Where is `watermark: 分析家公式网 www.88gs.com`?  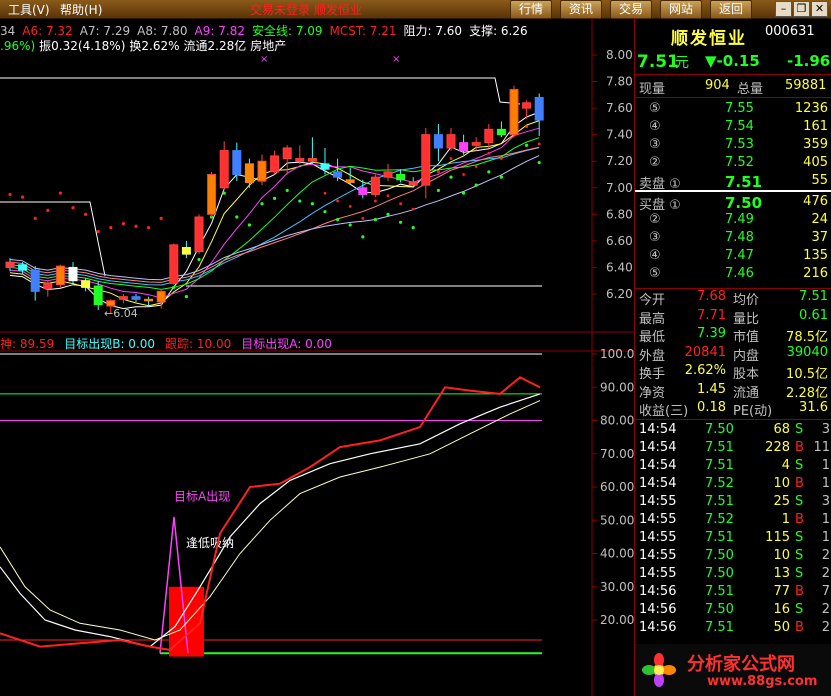 watermark: 分析家公式网 www.88gs.com is located at coordinates (733, 670).